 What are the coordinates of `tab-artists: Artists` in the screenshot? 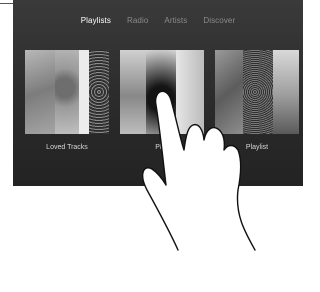 It's located at (175, 20).